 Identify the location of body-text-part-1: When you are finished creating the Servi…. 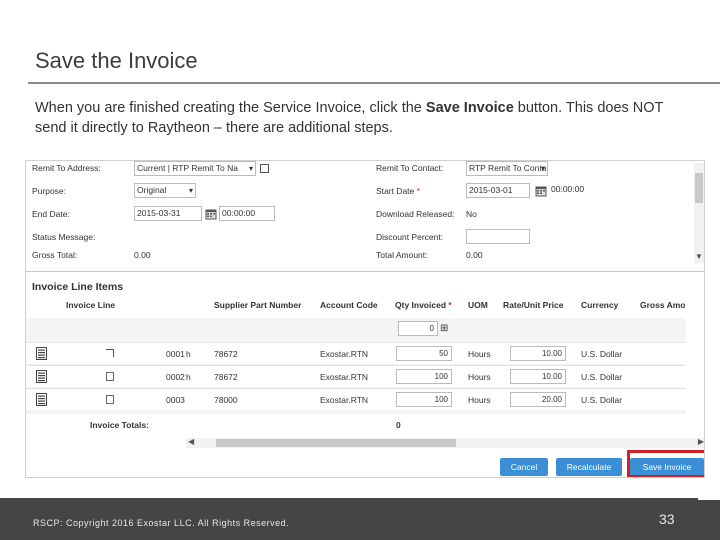
(230, 108).